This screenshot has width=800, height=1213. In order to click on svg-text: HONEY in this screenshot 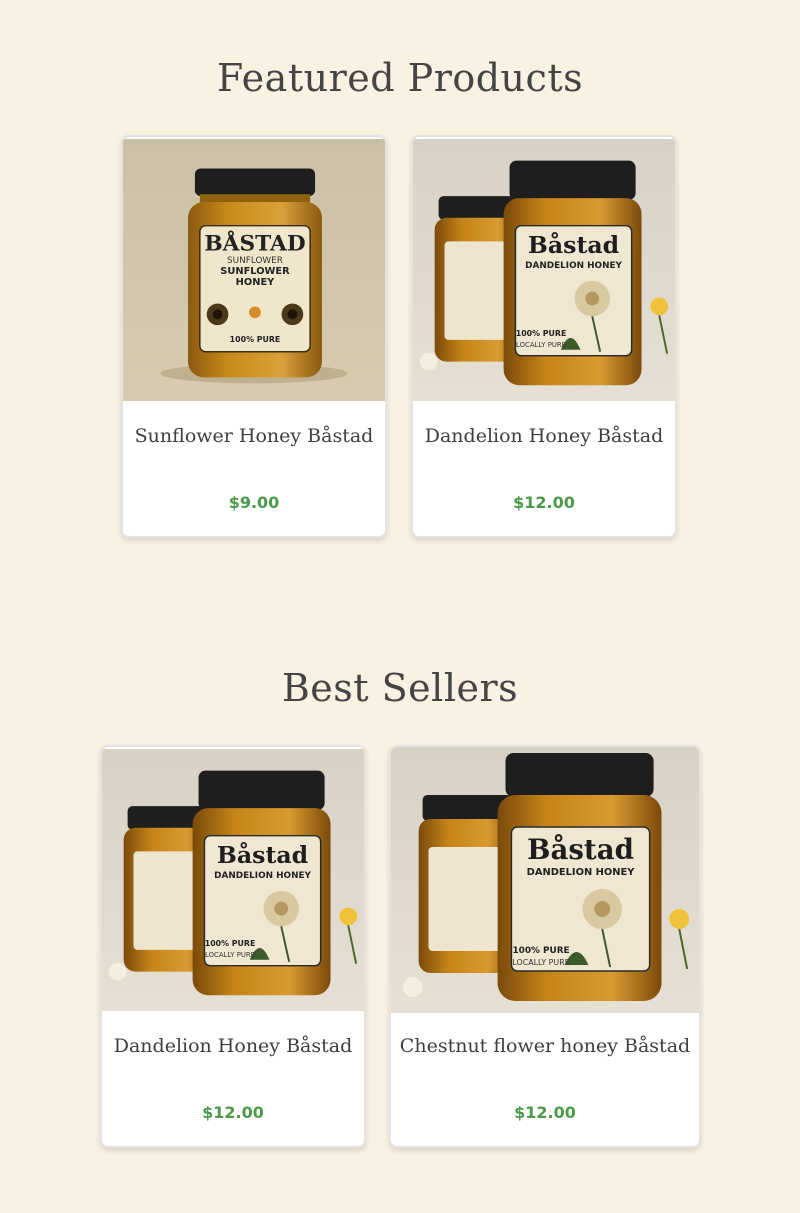, I will do `click(256, 282)`.